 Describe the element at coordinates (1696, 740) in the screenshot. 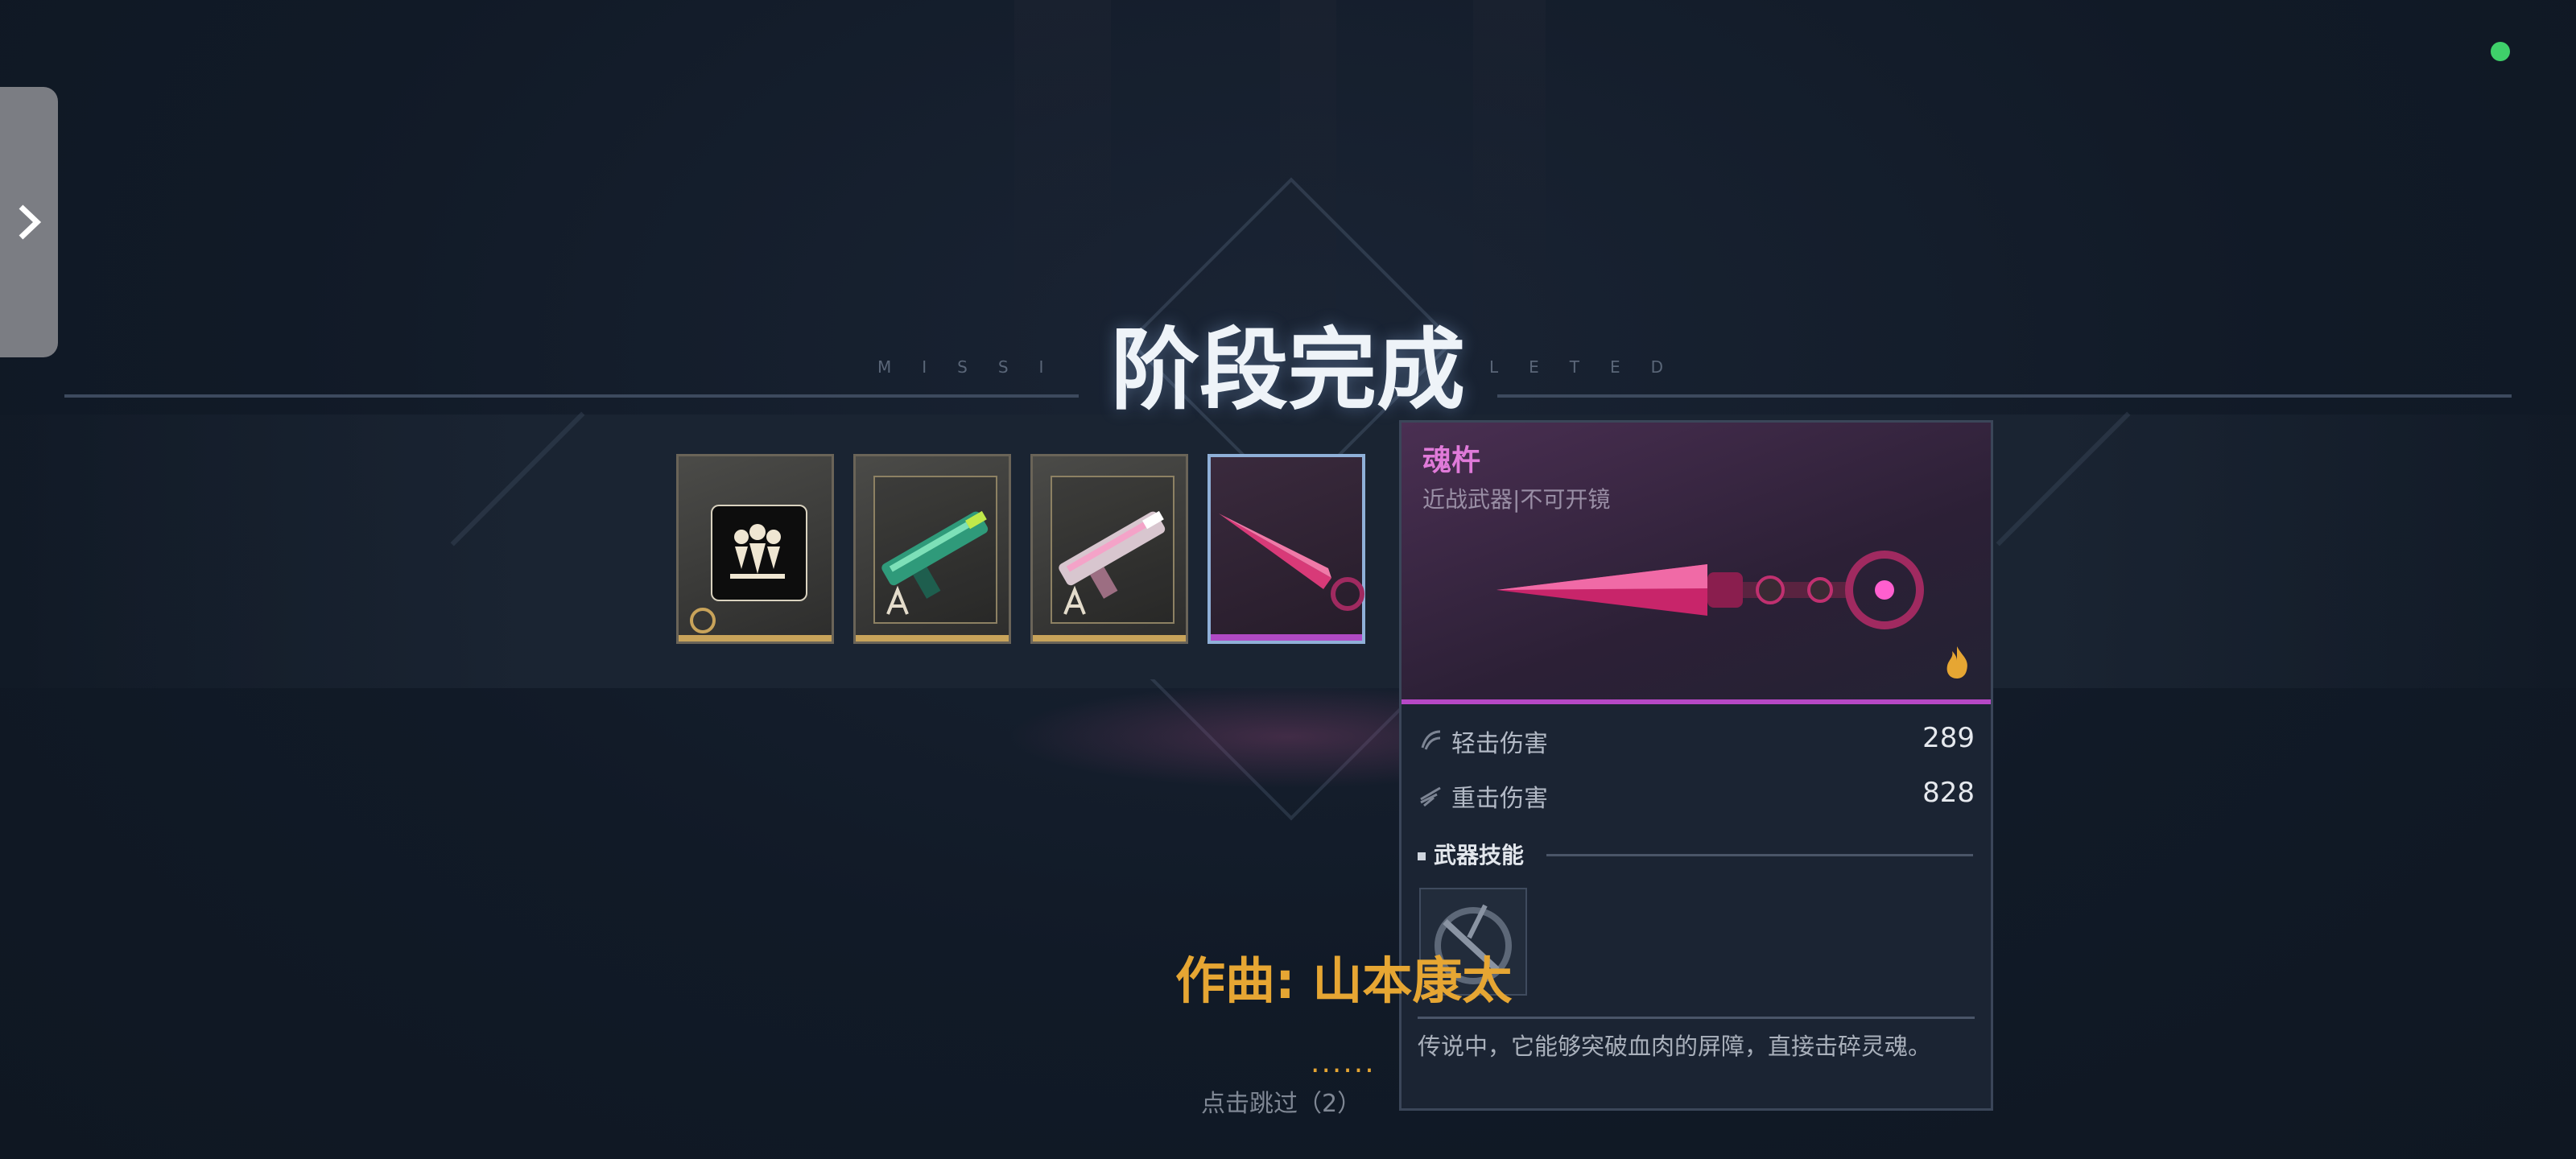

I see `stat-light-attack: 轻击伤害 289` at that location.